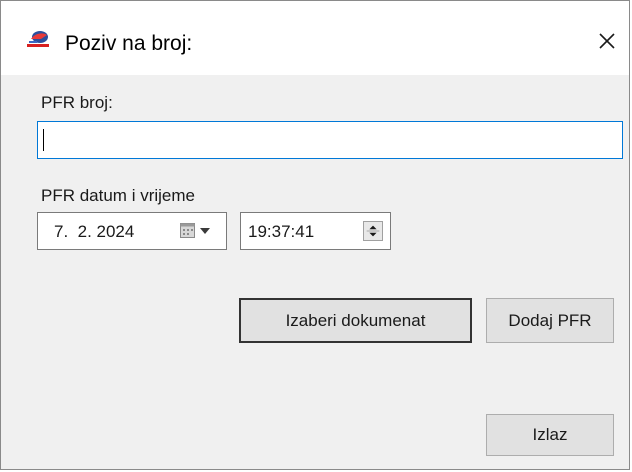  What do you see at coordinates (129, 43) in the screenshot?
I see `window-title: Poziv na broj:` at bounding box center [129, 43].